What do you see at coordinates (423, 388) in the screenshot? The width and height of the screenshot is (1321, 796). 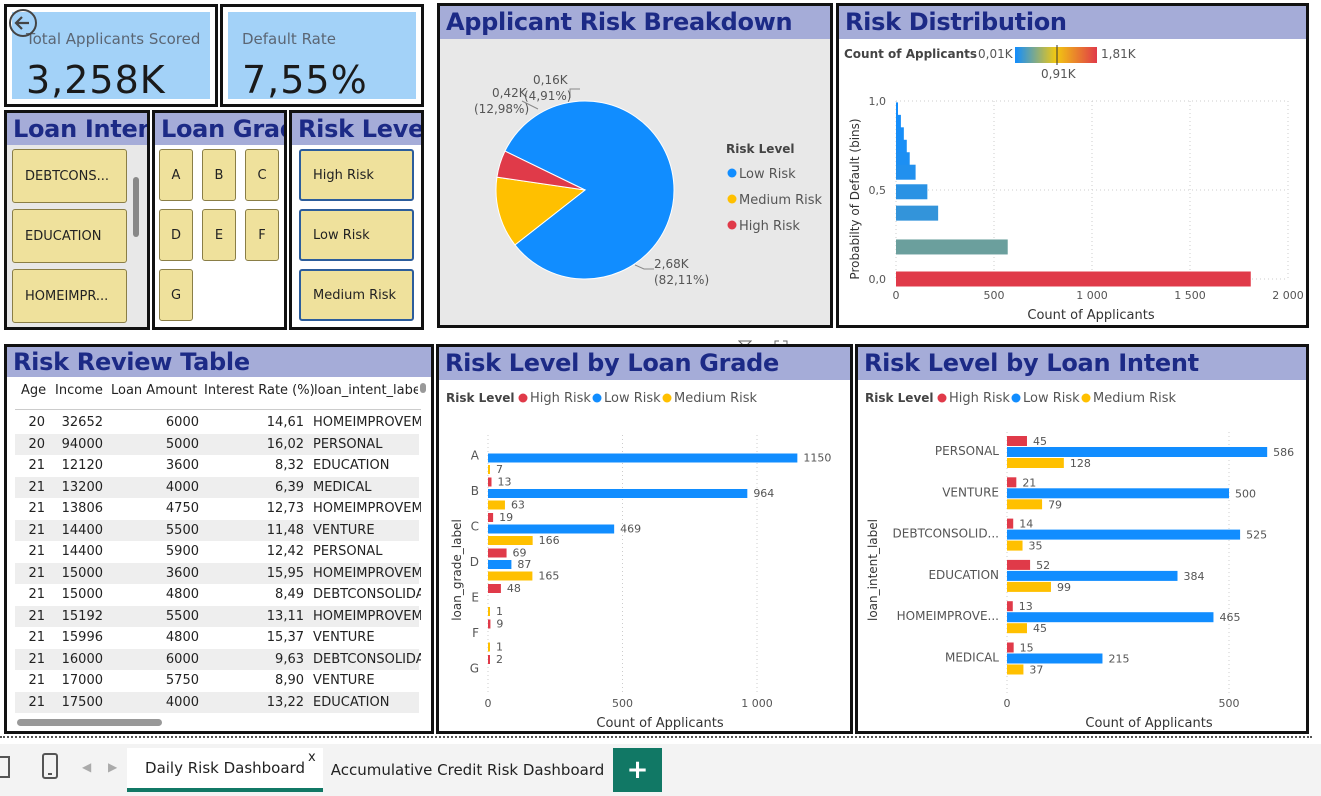 I see `table-vertical-scrollbar` at bounding box center [423, 388].